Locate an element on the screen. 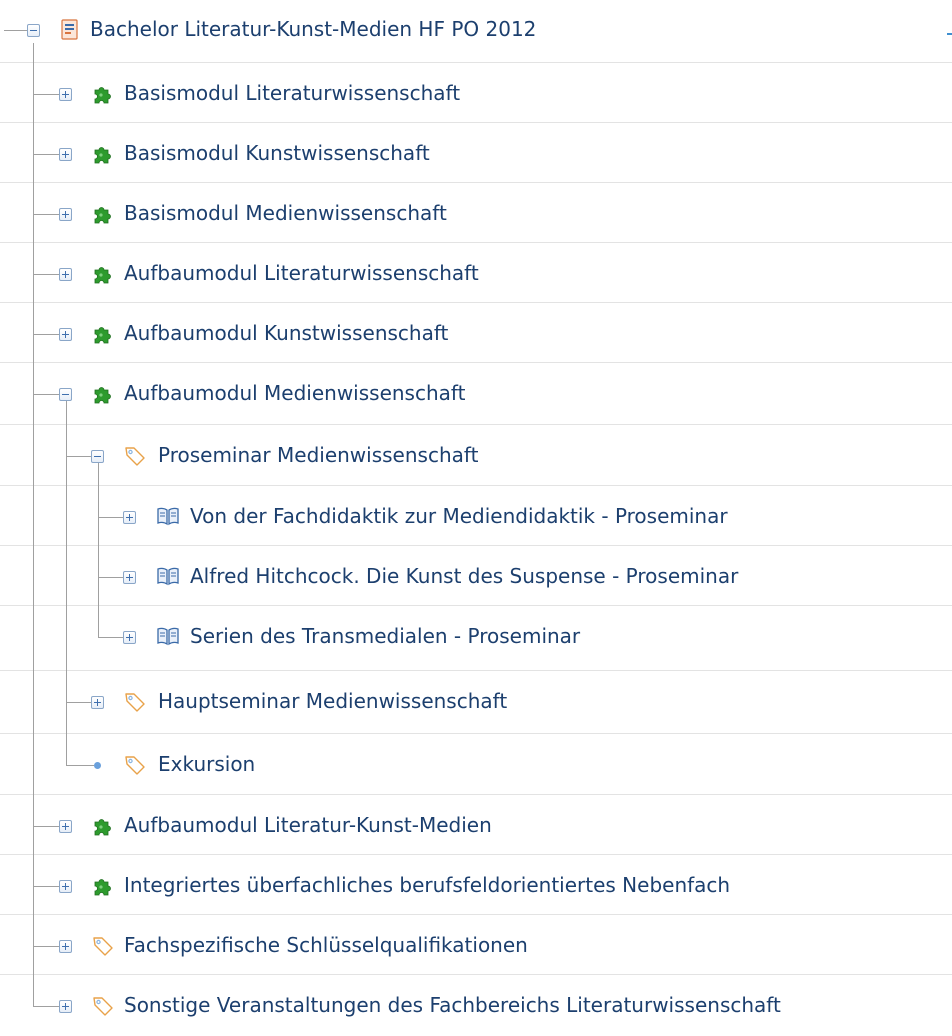 The width and height of the screenshot is (952, 1036). tree-node-label: Basismodul Kunstwissenschaft is located at coordinates (277, 153).